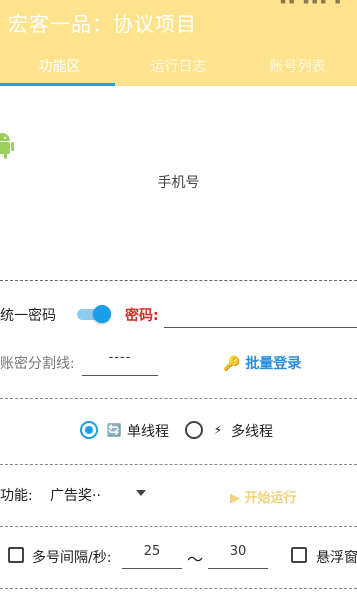 This screenshot has width=357, height=603. I want to click on interval-min-underline, so click(152, 568).